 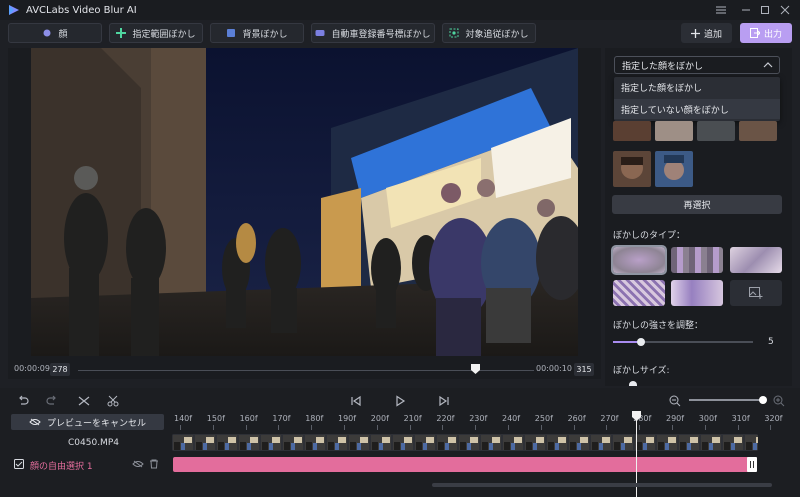 What do you see at coordinates (765, 10) in the screenshot?
I see `maximize-icon` at bounding box center [765, 10].